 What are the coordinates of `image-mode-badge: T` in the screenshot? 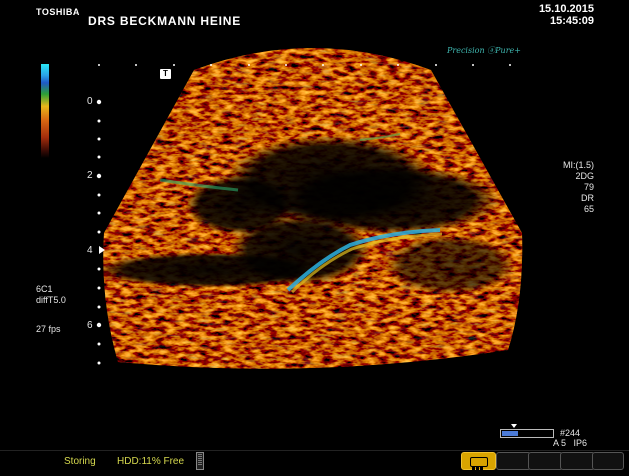 It's located at (165, 74).